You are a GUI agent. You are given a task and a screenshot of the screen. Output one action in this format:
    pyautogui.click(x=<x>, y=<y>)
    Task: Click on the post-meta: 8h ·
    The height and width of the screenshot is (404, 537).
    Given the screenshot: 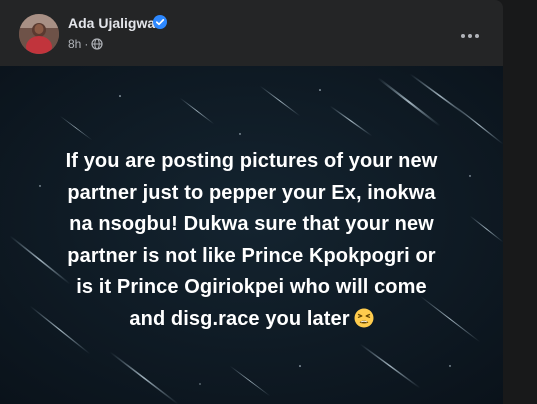 What is the action you would take?
    pyautogui.click(x=85, y=44)
    